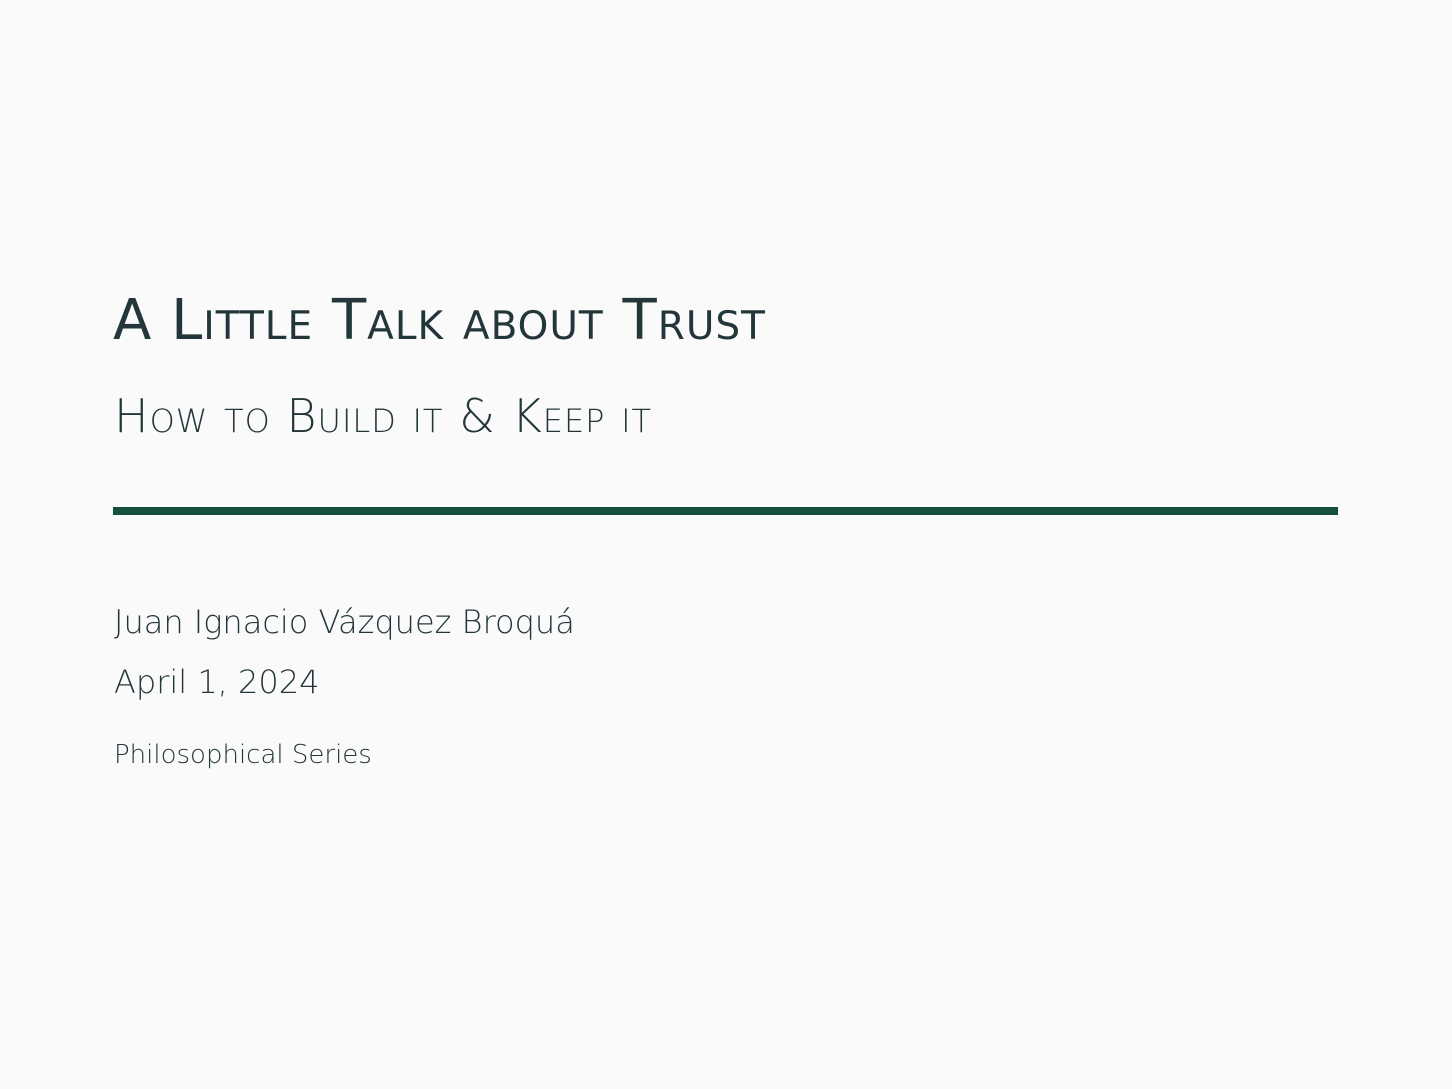 This screenshot has height=1089, width=1452. I want to click on title-divider, so click(725, 511).